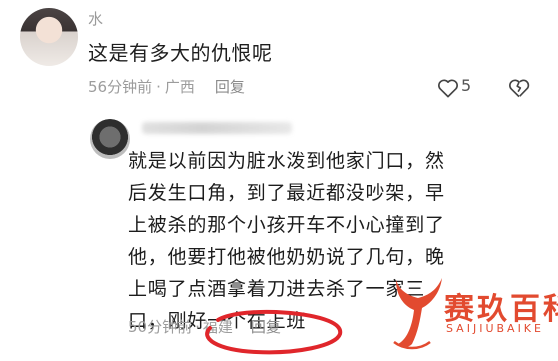  I want to click on comment-meta: 56分钟前 · 广西 回复, so click(166, 86).